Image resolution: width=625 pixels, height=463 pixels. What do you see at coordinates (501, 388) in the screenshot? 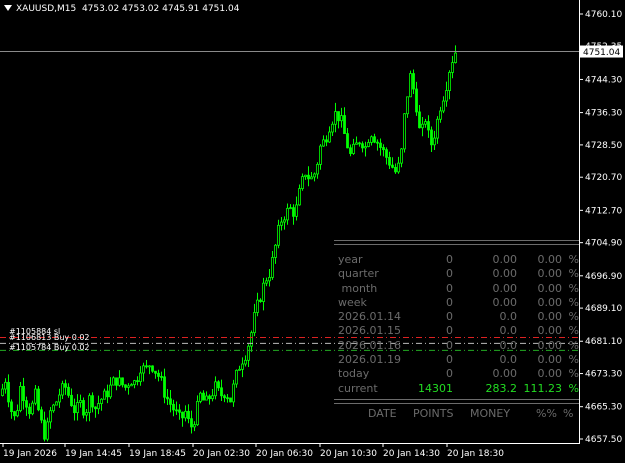
I see `row-money: 283.2` at bounding box center [501, 388].